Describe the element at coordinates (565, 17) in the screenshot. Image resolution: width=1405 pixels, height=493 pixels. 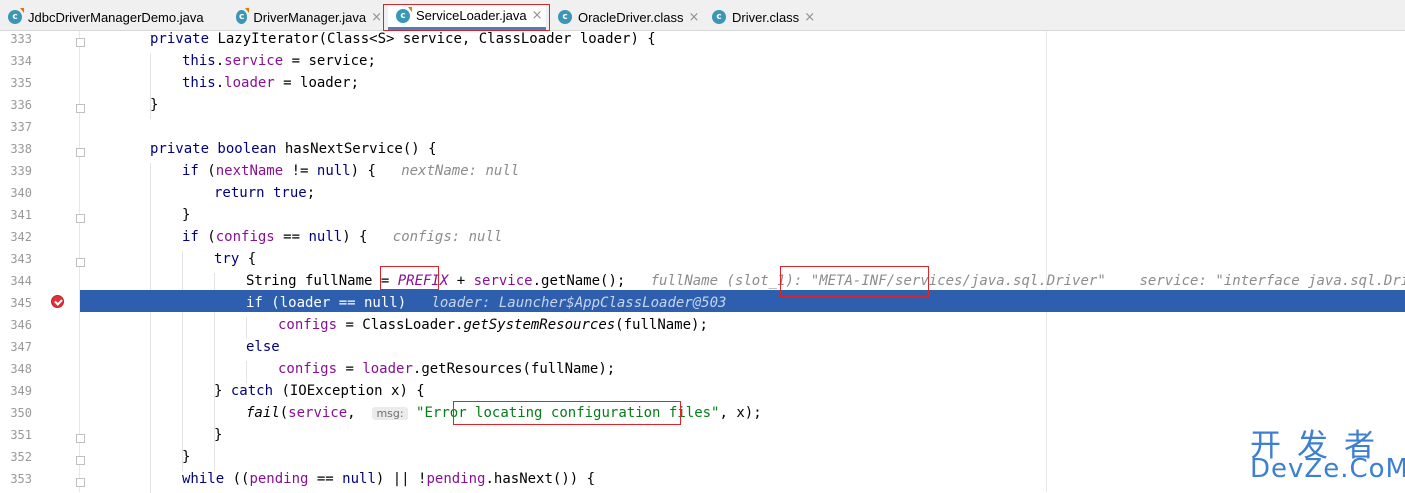
I see `compiled-class-icon: c` at that location.